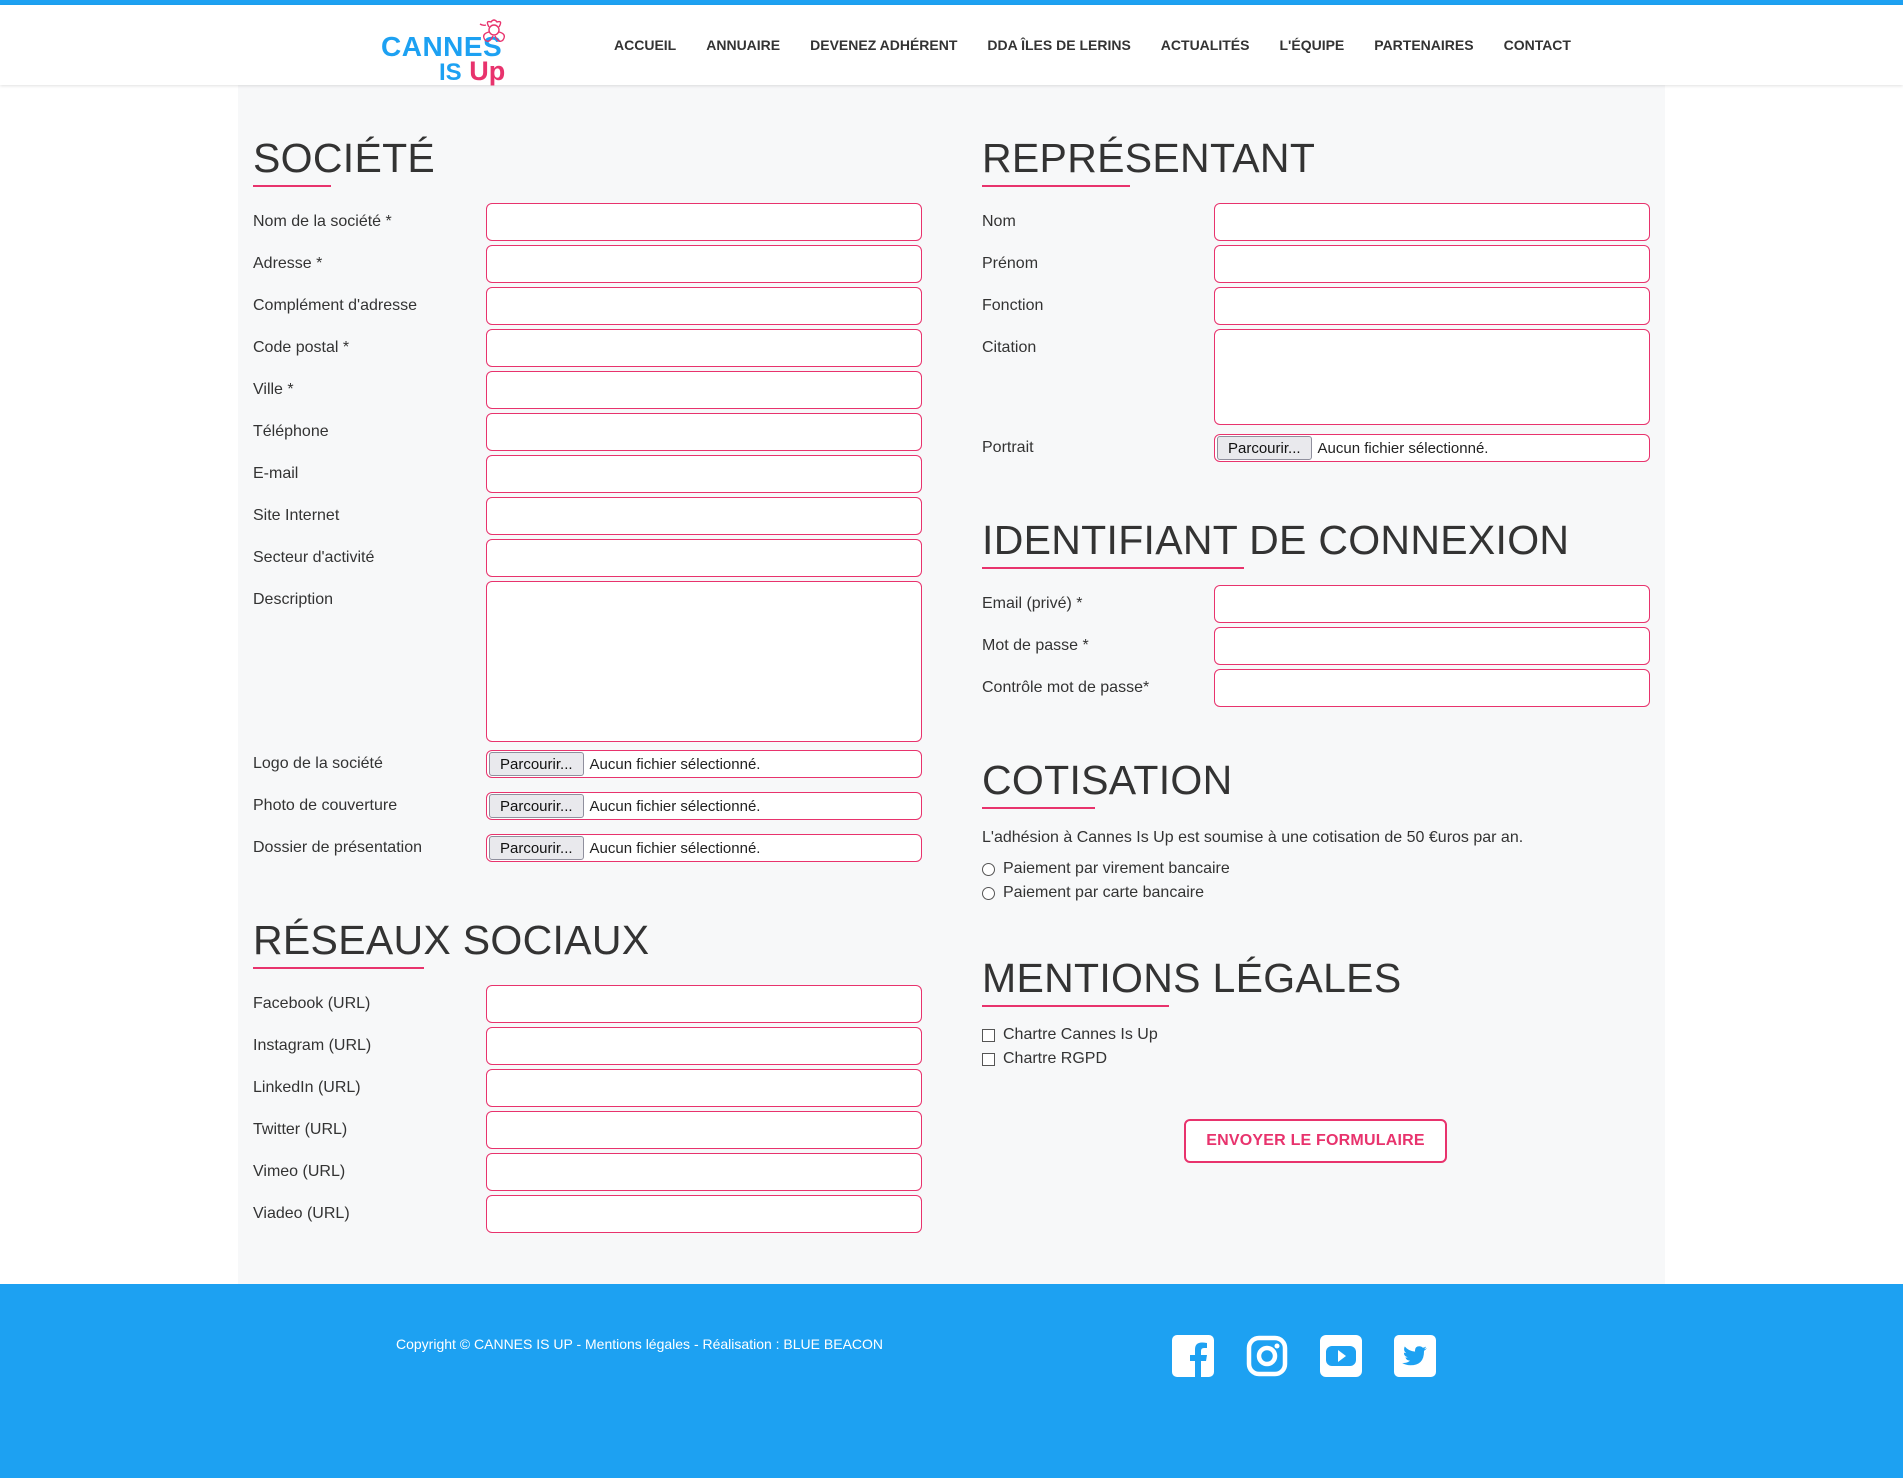  Describe the element at coordinates (450, 72) in the screenshot. I see `logo-text-is: IS` at that location.